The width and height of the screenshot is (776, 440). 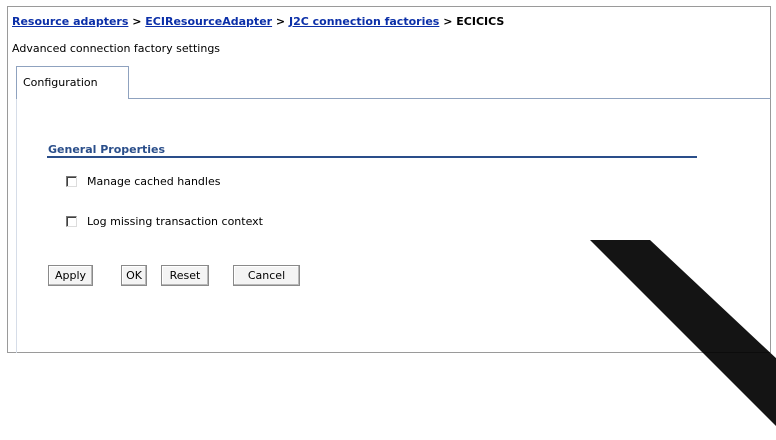 What do you see at coordinates (134, 275) in the screenshot?
I see `ok-button: OK` at bounding box center [134, 275].